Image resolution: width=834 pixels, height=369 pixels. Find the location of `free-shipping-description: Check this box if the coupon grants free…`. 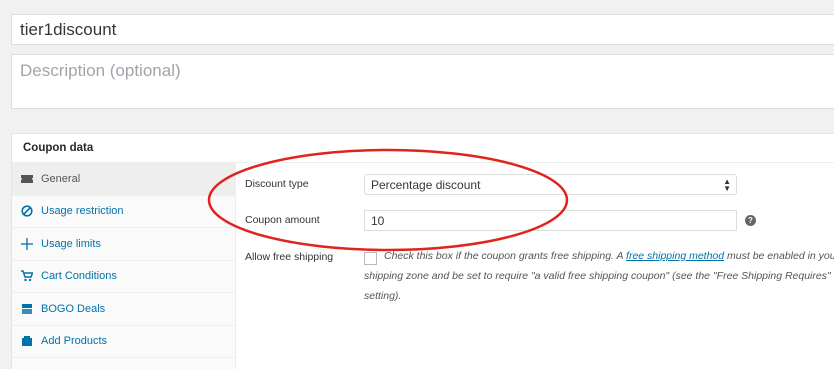

free-shipping-description: Check this box if the coupon grants free… is located at coordinates (599, 276).